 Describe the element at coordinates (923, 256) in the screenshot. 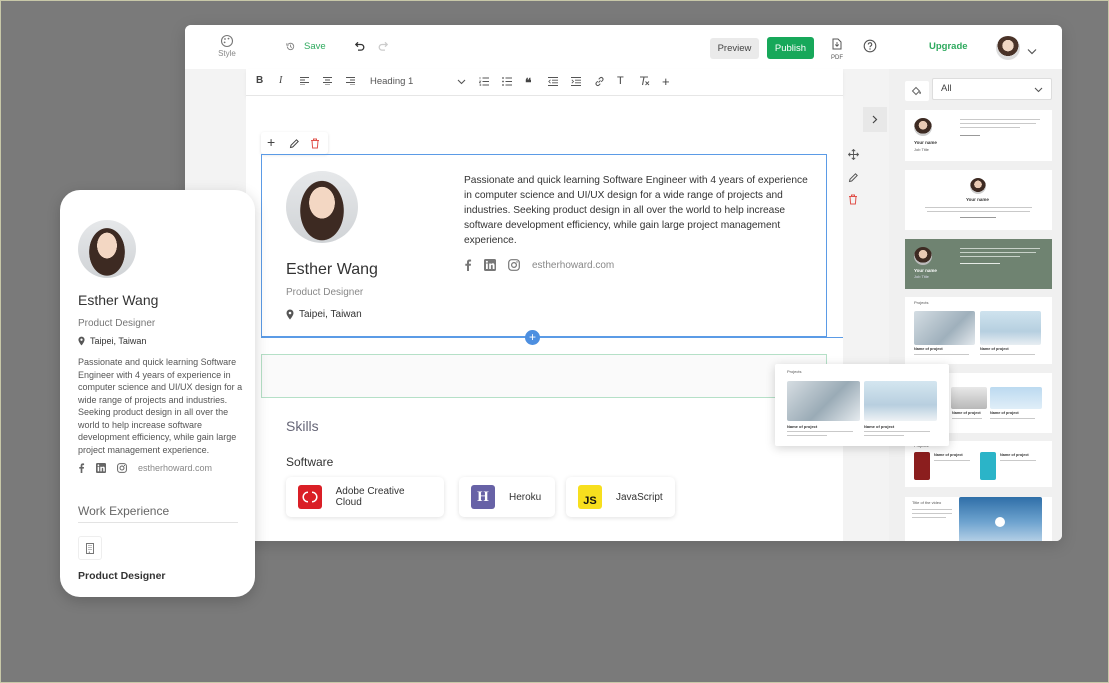

I see `template-avatar` at that location.